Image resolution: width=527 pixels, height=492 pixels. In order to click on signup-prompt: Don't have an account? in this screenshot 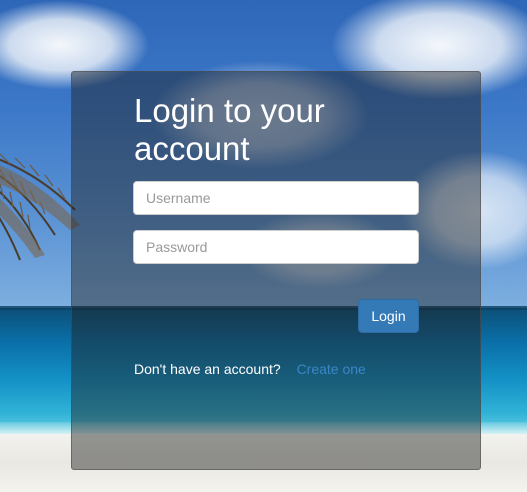, I will do `click(207, 369)`.